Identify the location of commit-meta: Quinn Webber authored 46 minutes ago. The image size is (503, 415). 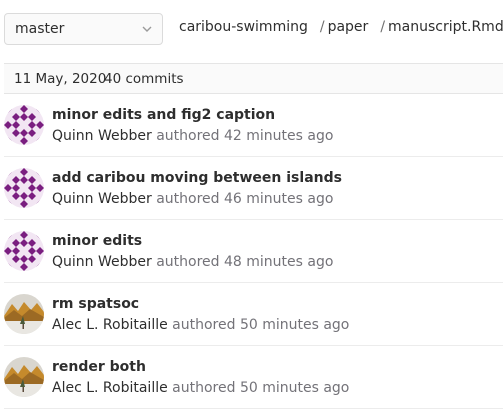
(192, 199).